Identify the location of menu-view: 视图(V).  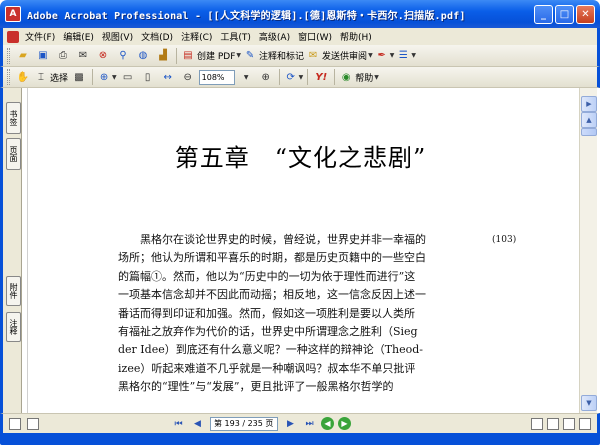
(117, 36).